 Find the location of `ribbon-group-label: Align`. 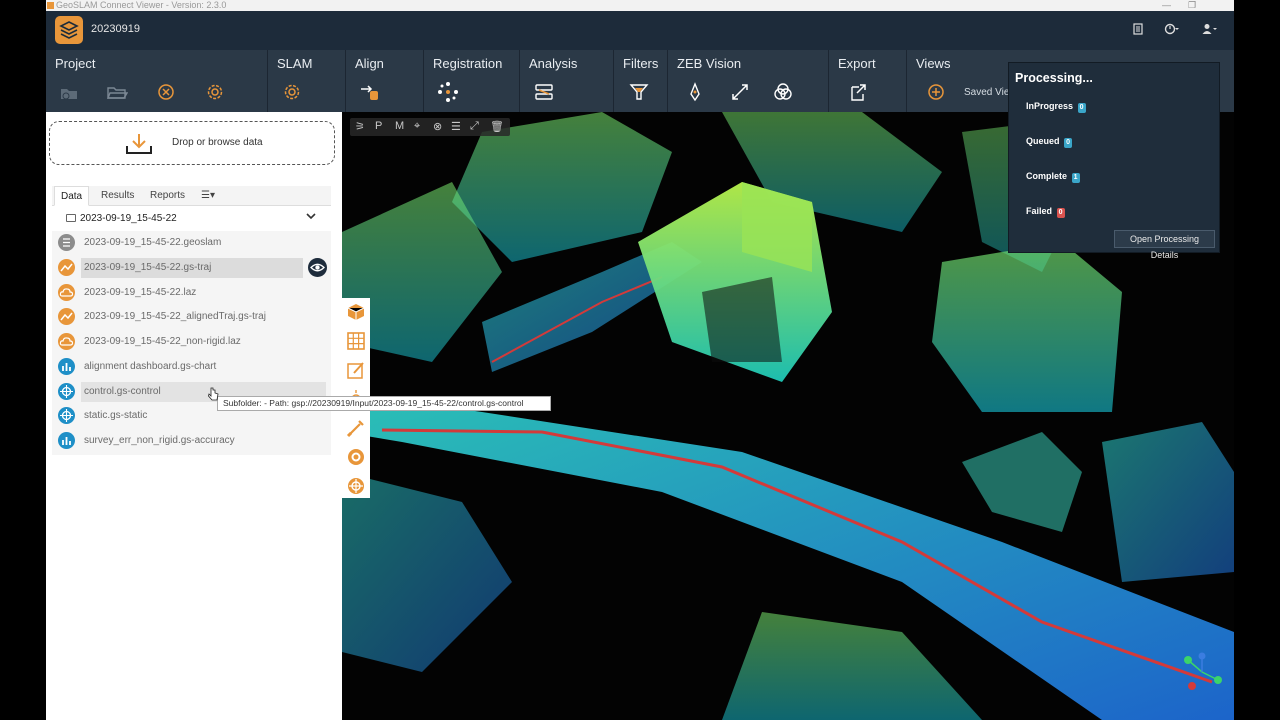

ribbon-group-label: Align is located at coordinates (369, 63).